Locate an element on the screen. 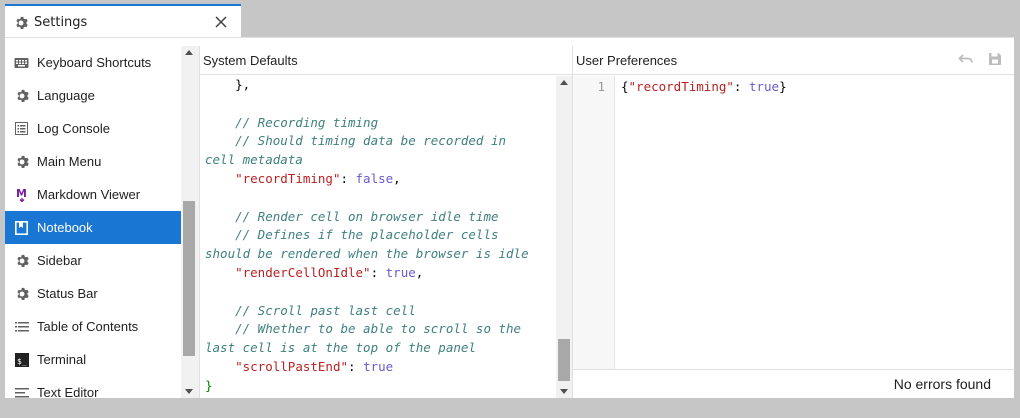 Image resolution: width=1020 pixels, height=418 pixels. code-line: "recordTiming": false, is located at coordinates (318, 178).